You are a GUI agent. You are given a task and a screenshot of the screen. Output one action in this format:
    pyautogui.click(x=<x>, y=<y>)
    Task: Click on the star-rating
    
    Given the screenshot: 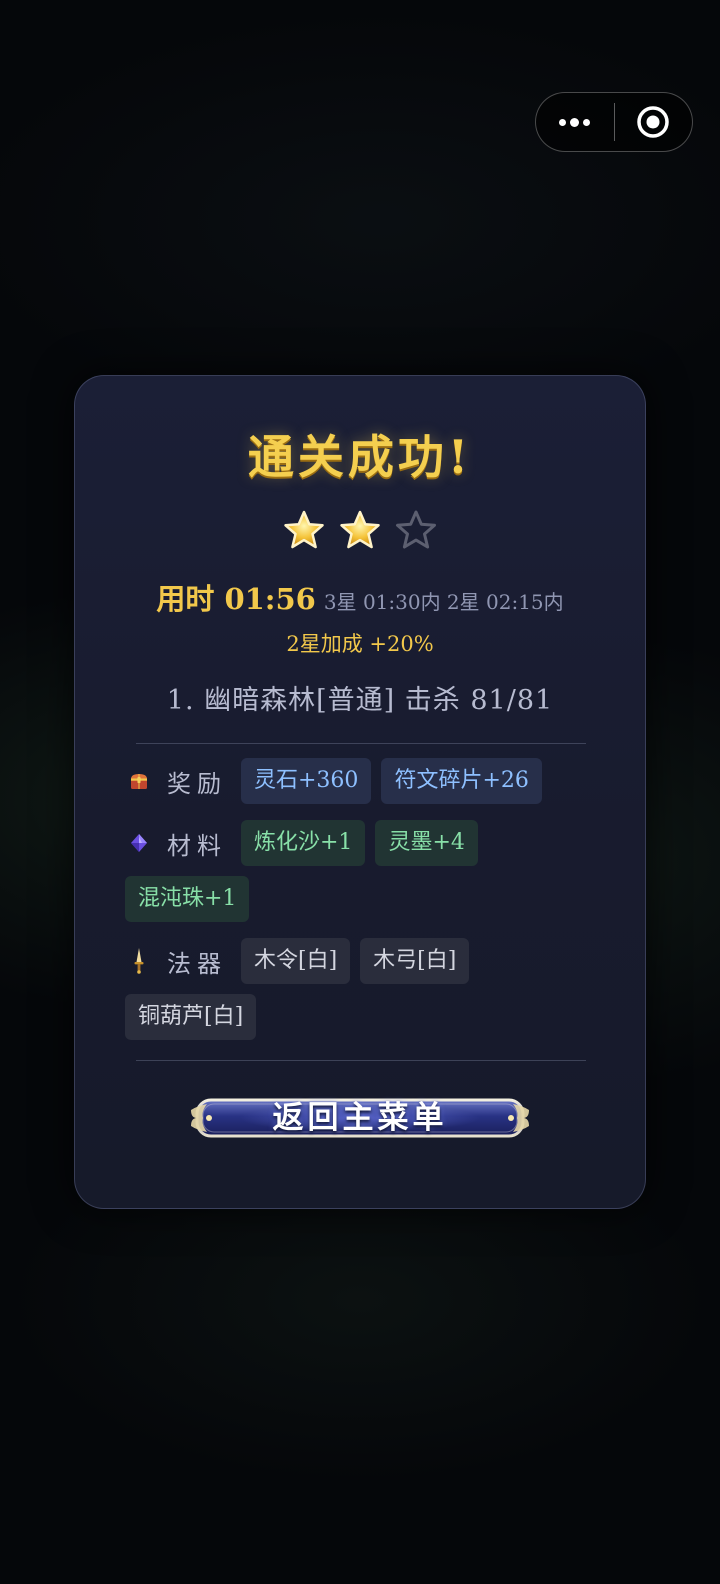 What is the action you would take?
    pyautogui.click(x=360, y=530)
    